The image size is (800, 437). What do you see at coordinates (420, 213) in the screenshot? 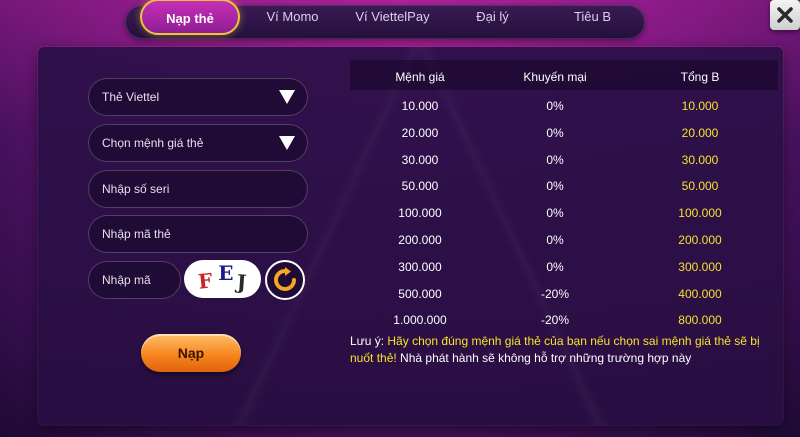
I see `rate-amount-cell: 100.000` at bounding box center [420, 213].